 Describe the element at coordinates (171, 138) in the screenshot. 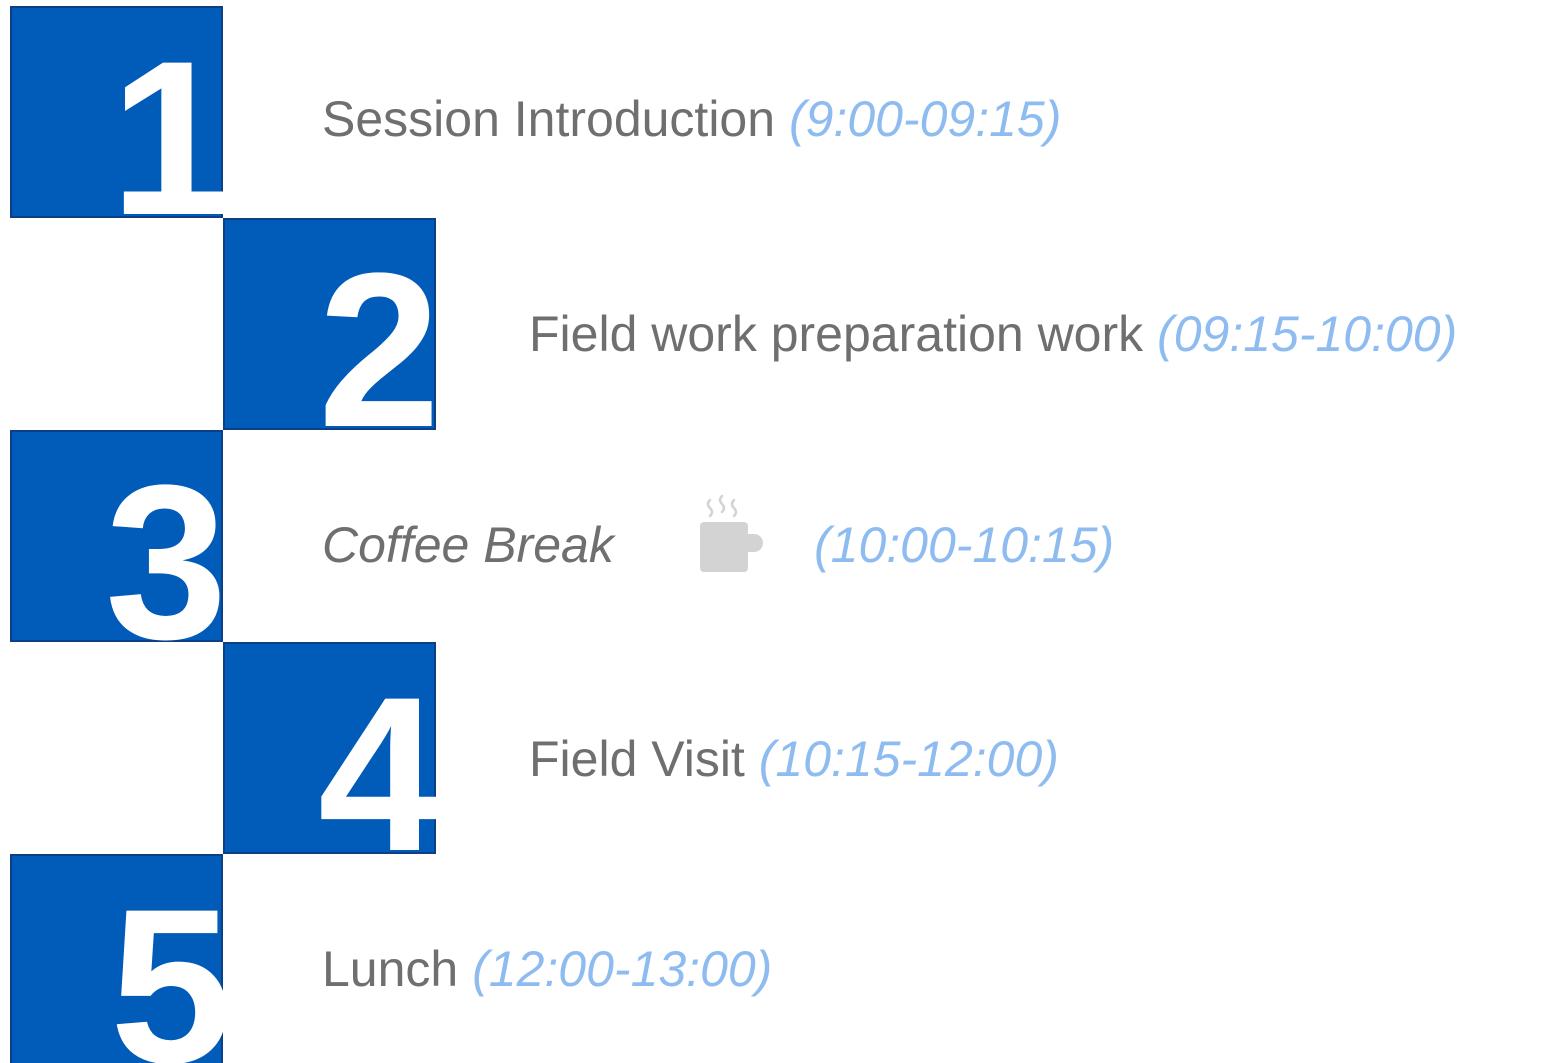

I see `item-number-1: 1` at that location.